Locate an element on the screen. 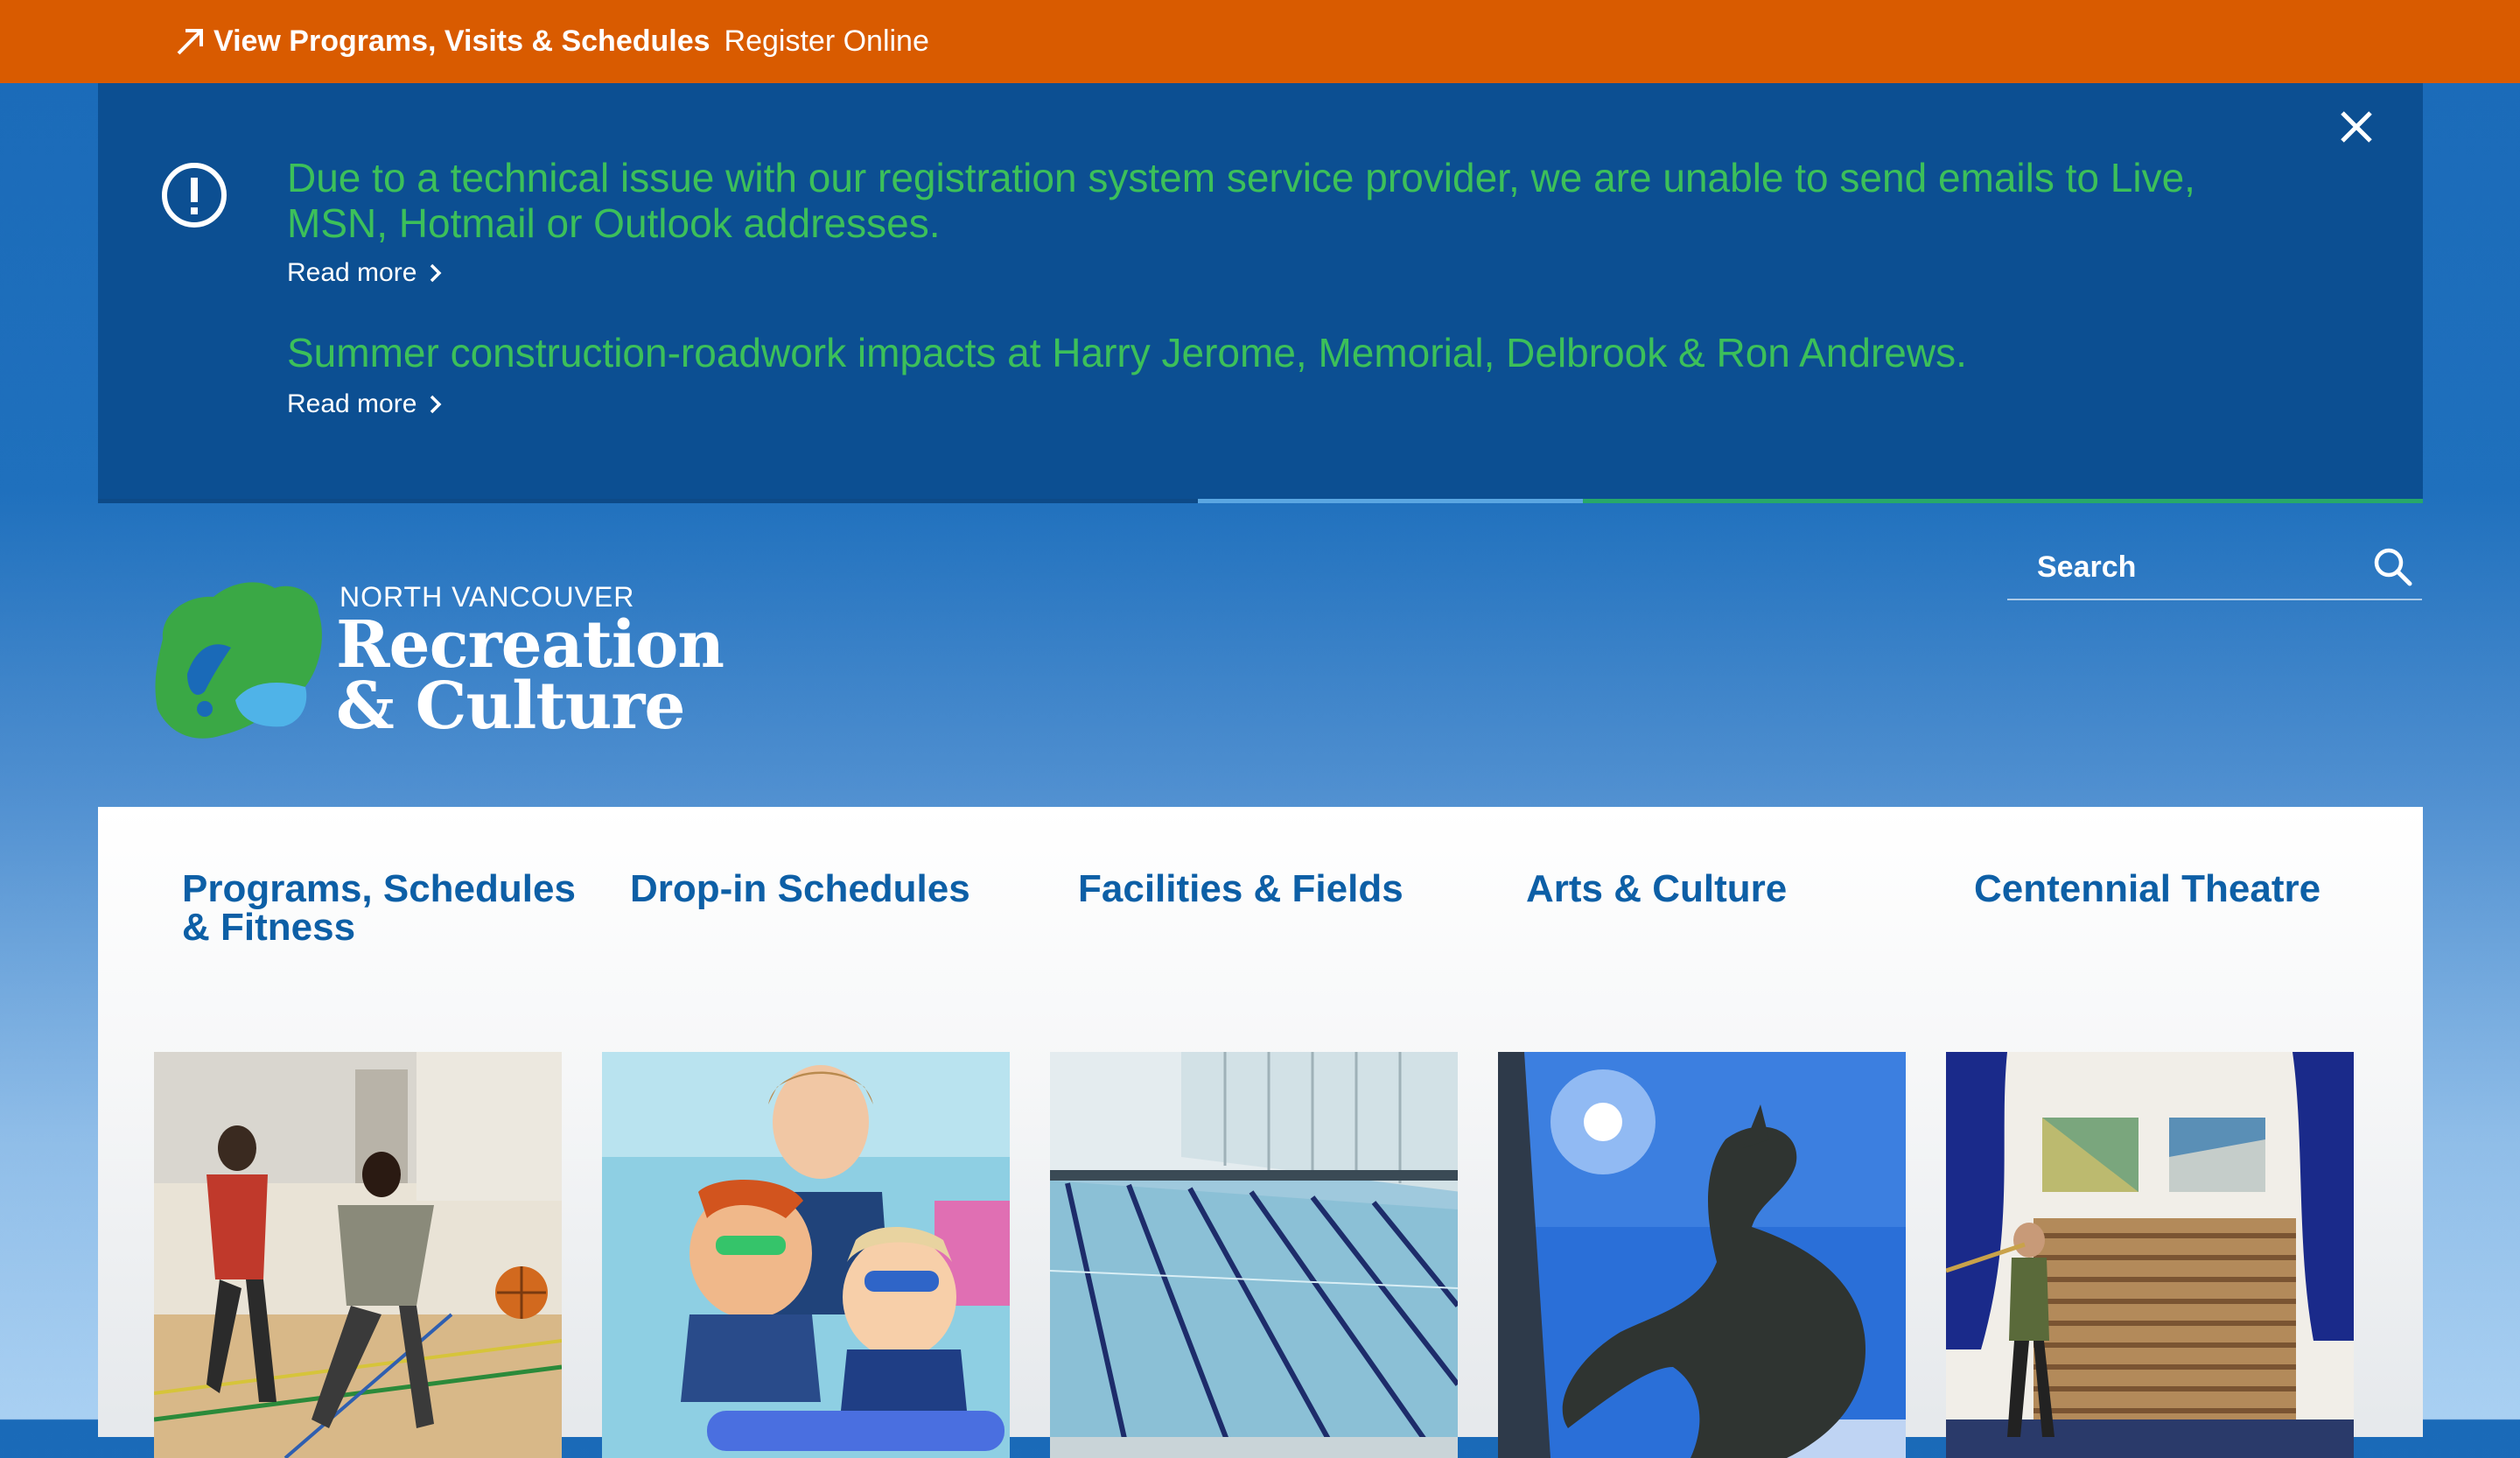  alert-progress-track is located at coordinates (1260, 501).